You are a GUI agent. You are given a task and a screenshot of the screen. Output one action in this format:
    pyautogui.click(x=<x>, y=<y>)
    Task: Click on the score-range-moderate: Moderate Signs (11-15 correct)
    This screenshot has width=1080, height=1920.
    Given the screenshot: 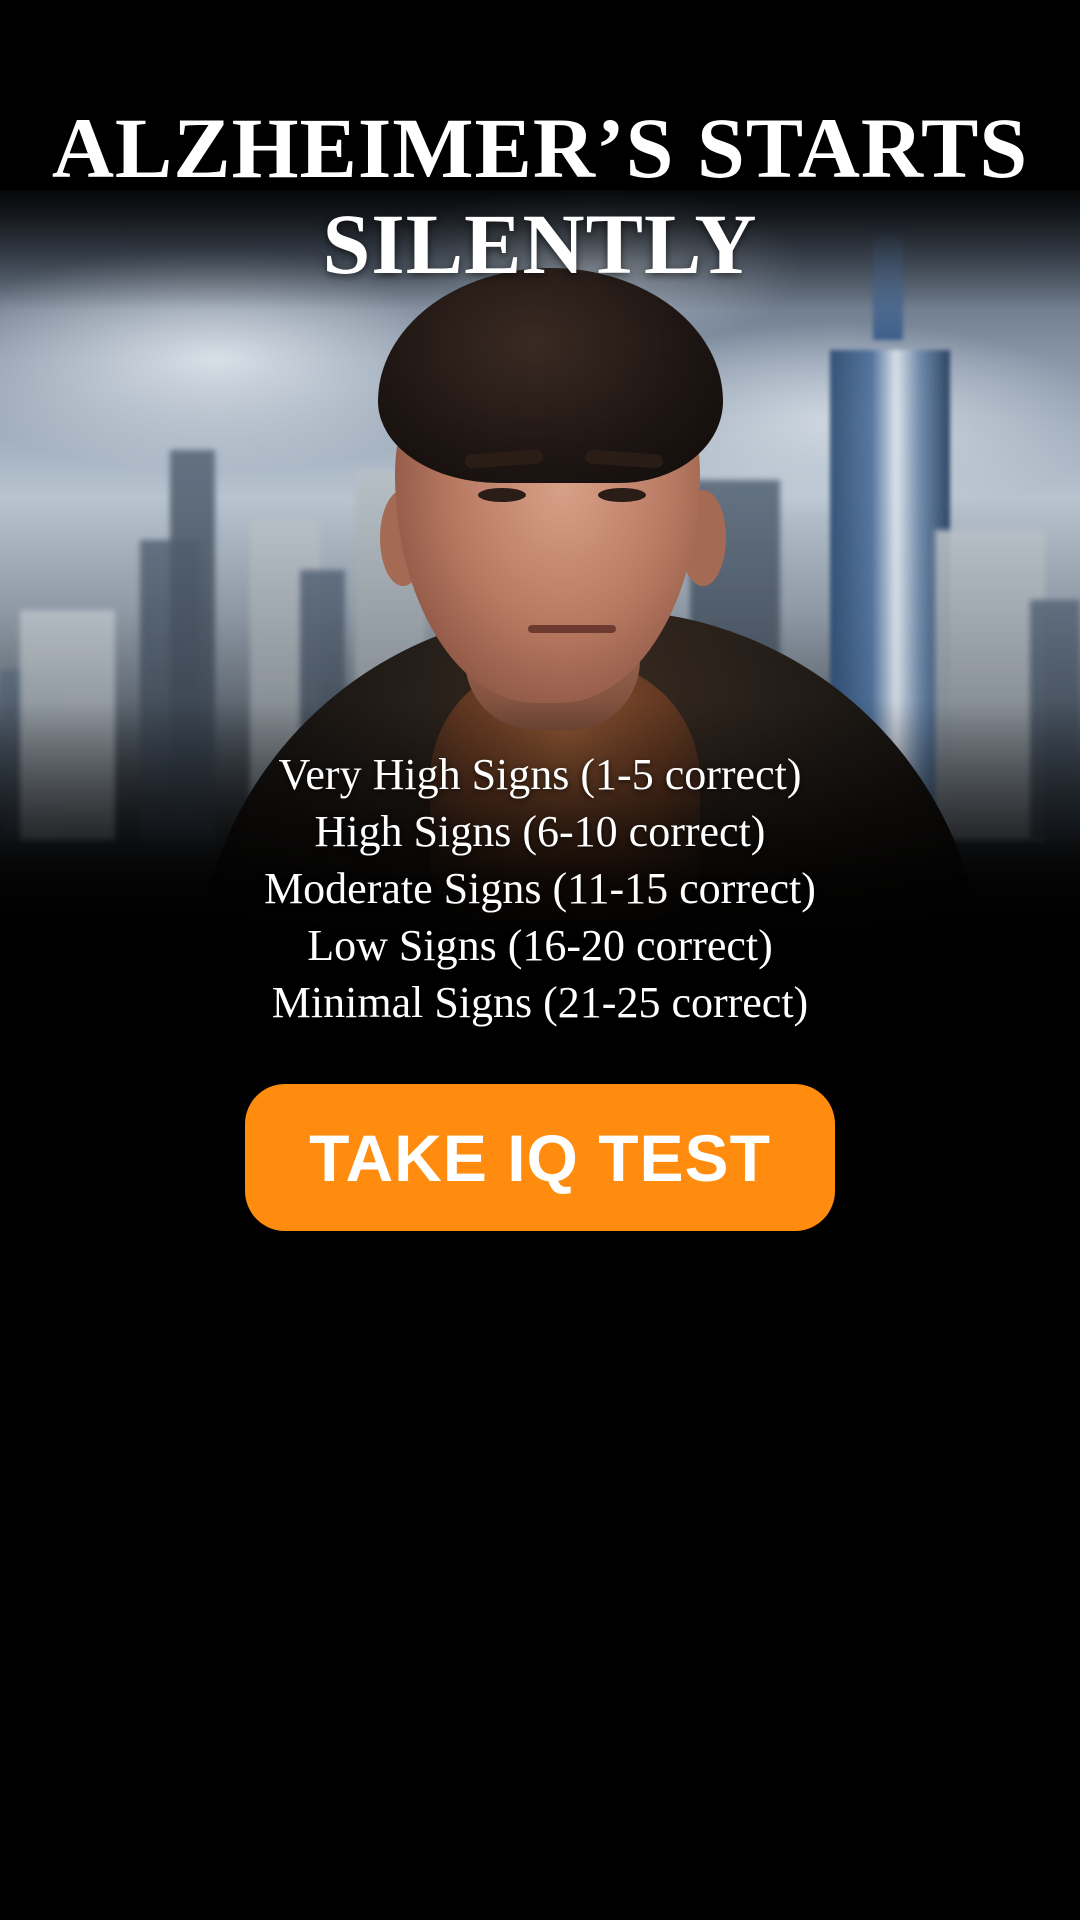 What is the action you would take?
    pyautogui.click(x=540, y=888)
    